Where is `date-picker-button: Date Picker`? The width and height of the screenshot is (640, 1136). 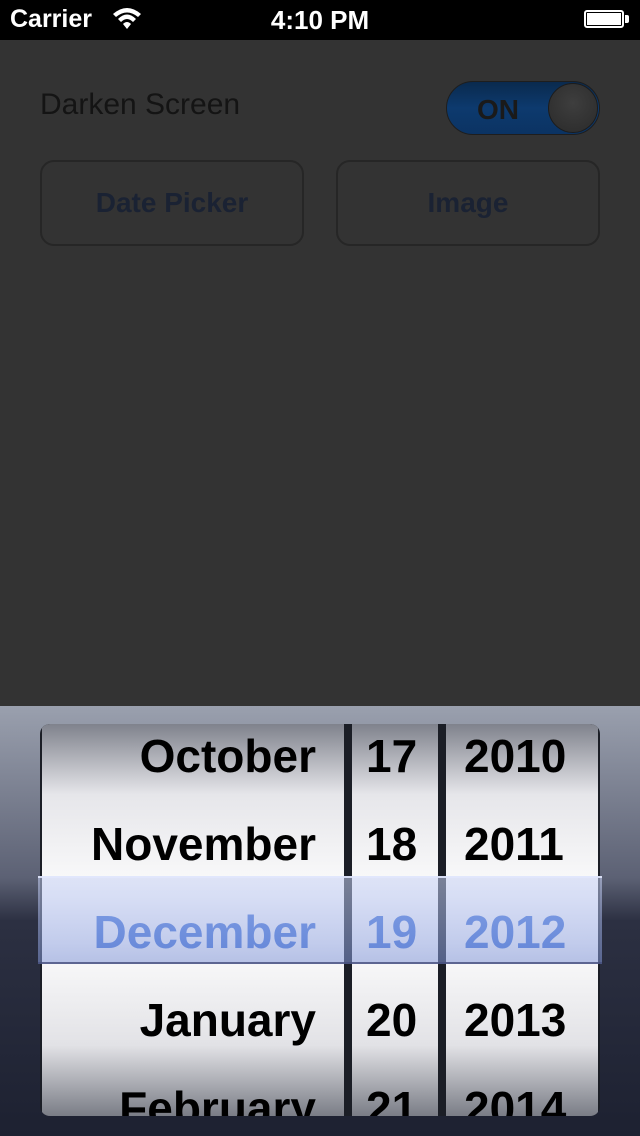 date-picker-button: Date Picker is located at coordinates (172, 203).